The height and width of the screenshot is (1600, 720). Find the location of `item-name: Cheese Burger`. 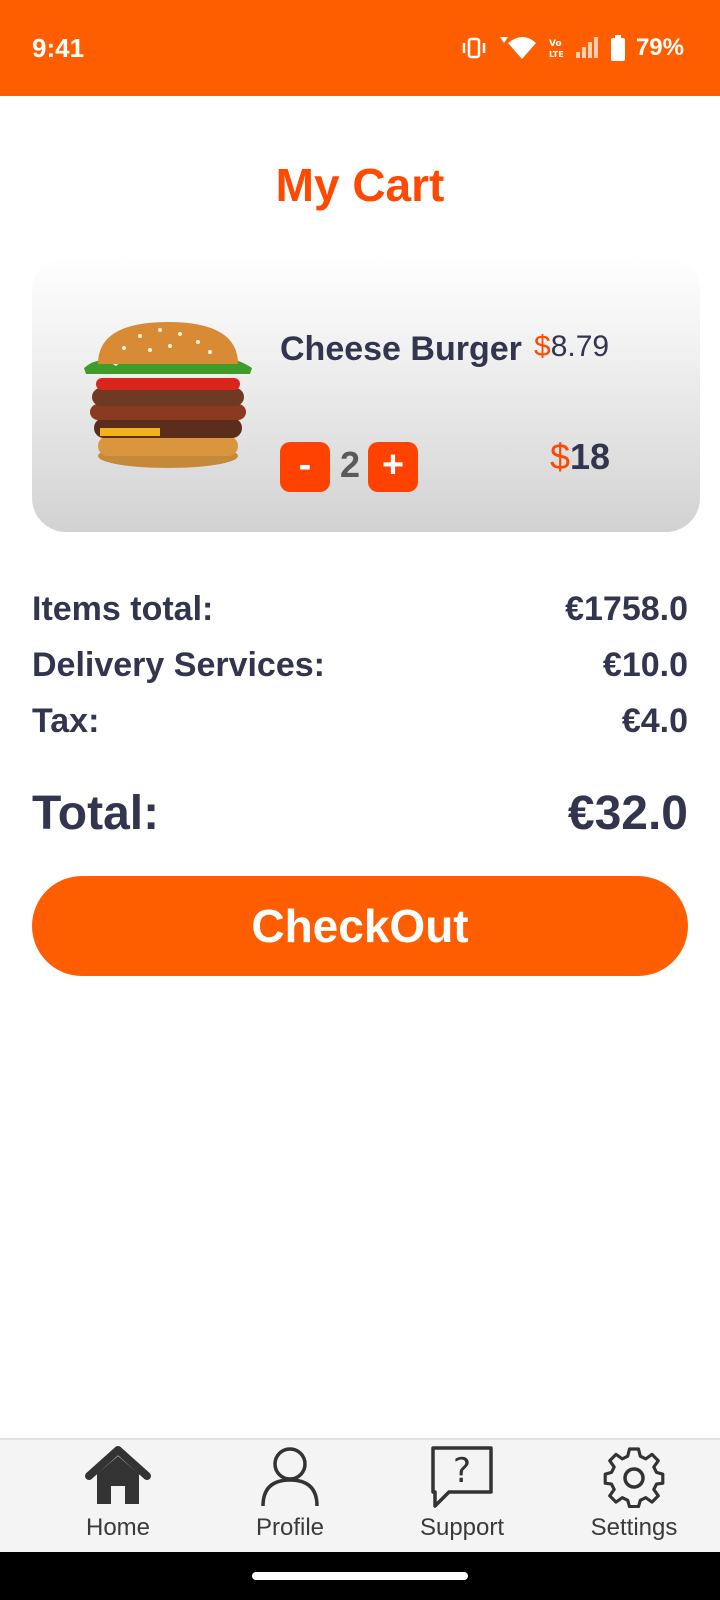

item-name: Cheese Burger is located at coordinates (401, 349).